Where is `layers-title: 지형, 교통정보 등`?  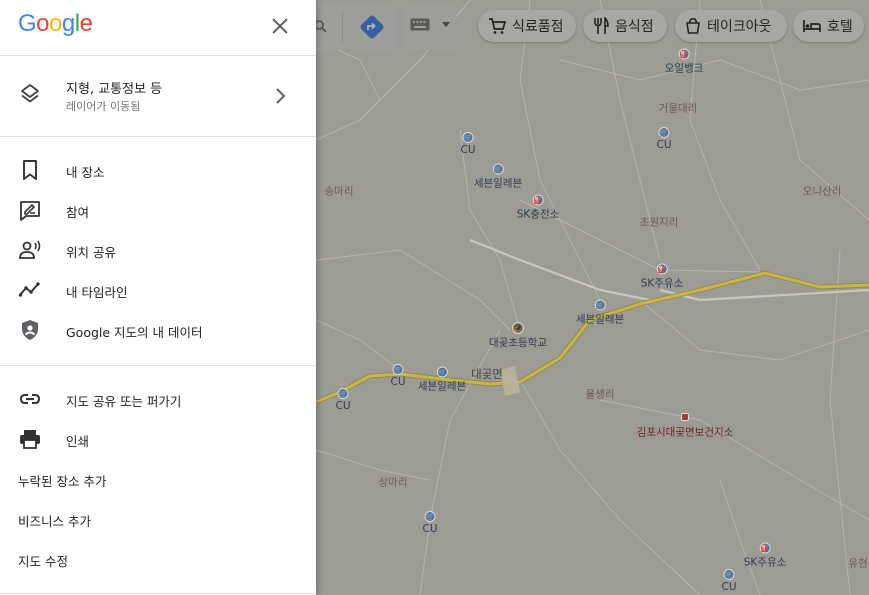 layers-title: 지형, 교통정보 등 is located at coordinates (114, 89).